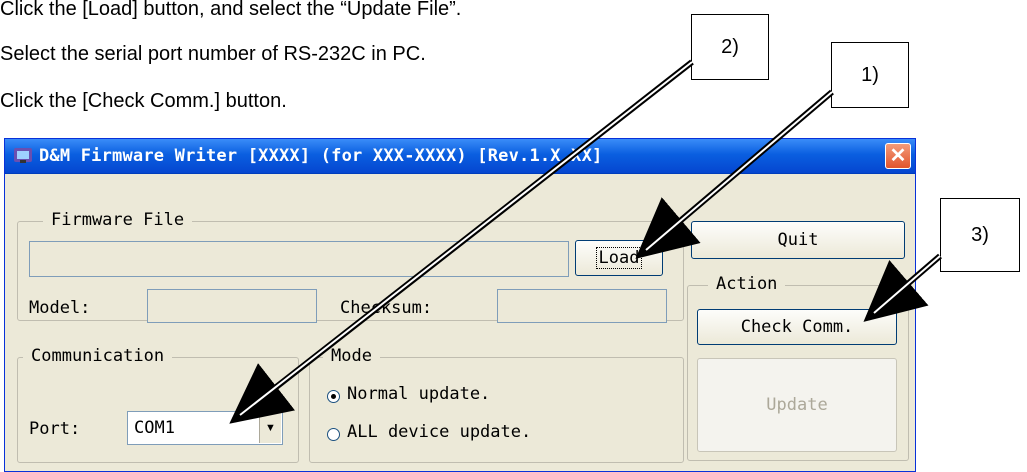  Describe the element at coordinates (980, 235) in the screenshot. I see `callout-3: 3)` at that location.